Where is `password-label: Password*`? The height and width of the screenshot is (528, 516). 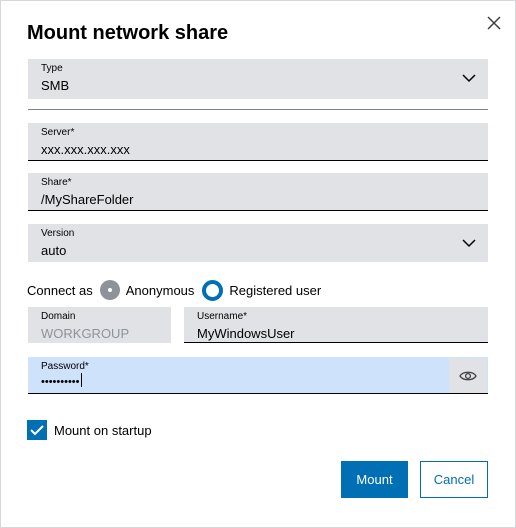
password-label: Password* is located at coordinates (65, 366).